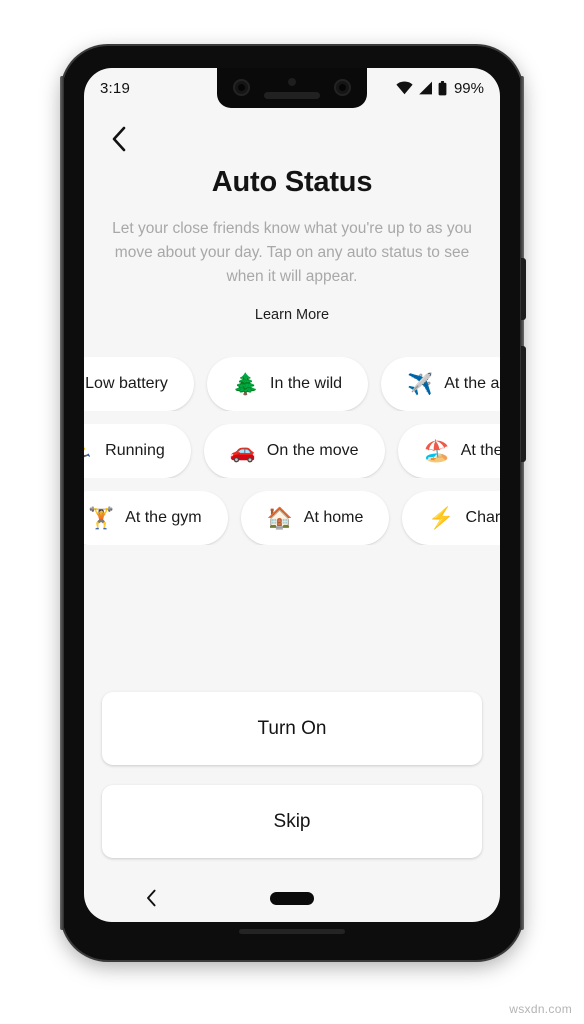  I want to click on bottom-speaker-grille, so click(292, 931).